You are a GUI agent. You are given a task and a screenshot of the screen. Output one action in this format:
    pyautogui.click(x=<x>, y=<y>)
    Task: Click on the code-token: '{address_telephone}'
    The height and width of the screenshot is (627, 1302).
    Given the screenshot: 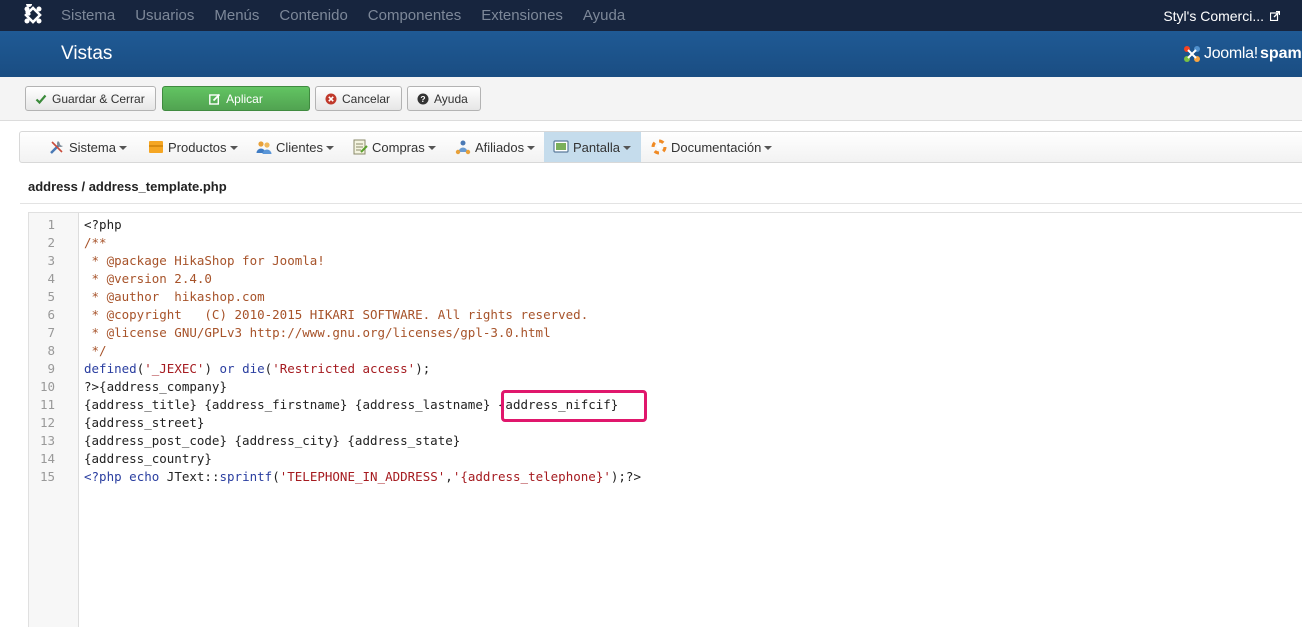 What is the action you would take?
    pyautogui.click(x=531, y=476)
    